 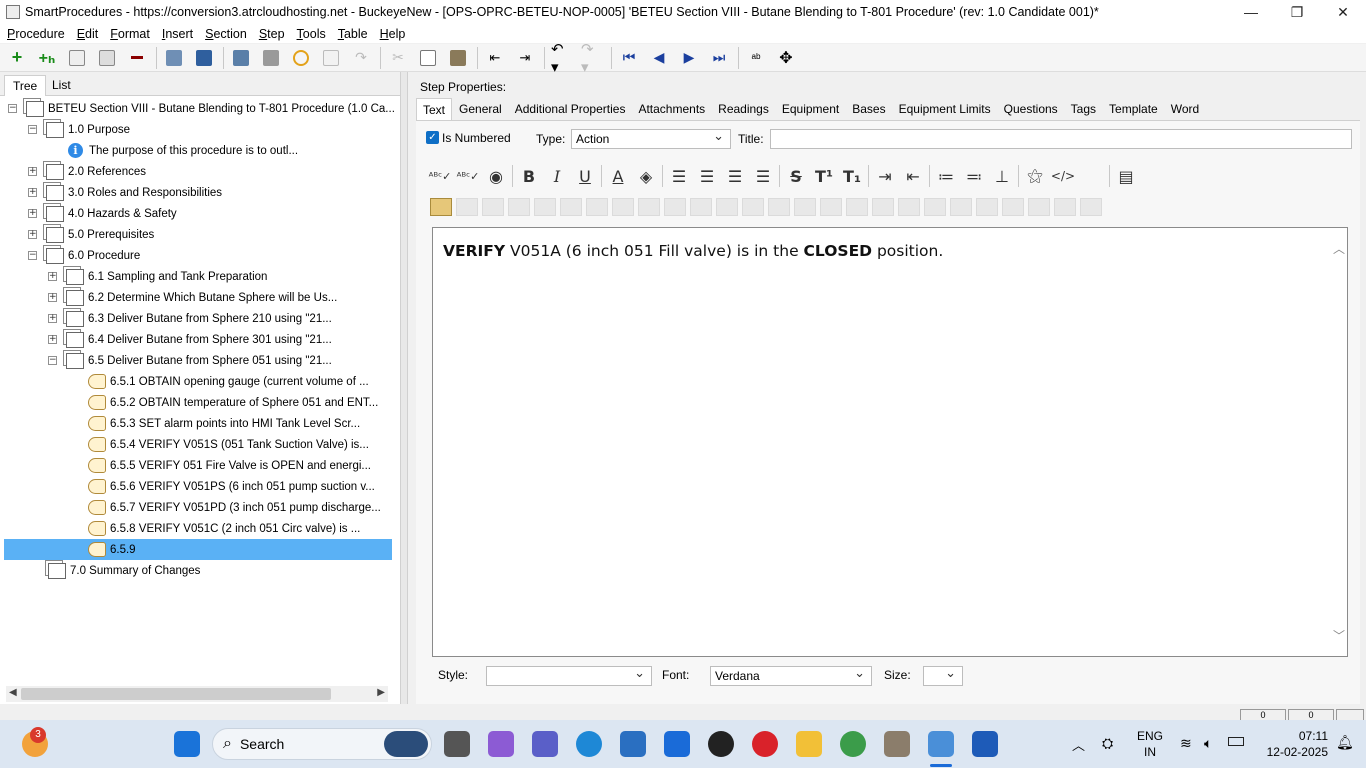 What do you see at coordinates (458, 58) in the screenshot?
I see `paste-icon` at bounding box center [458, 58].